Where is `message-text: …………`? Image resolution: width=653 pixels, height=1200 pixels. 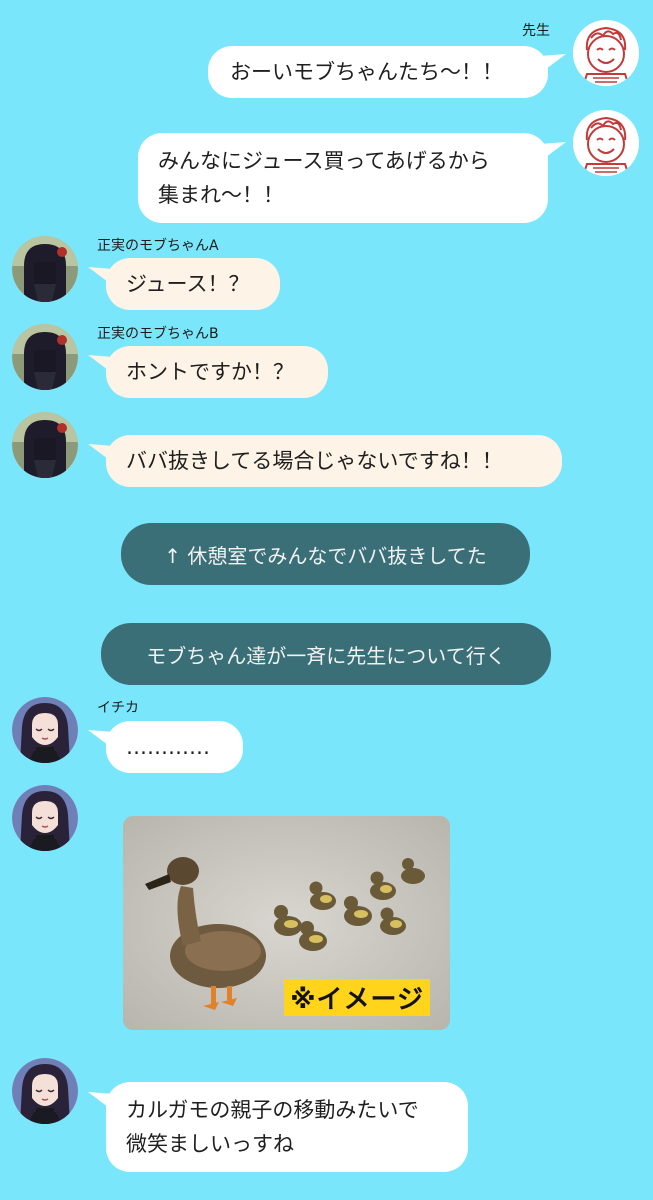
message-text: ………… is located at coordinates (168, 747).